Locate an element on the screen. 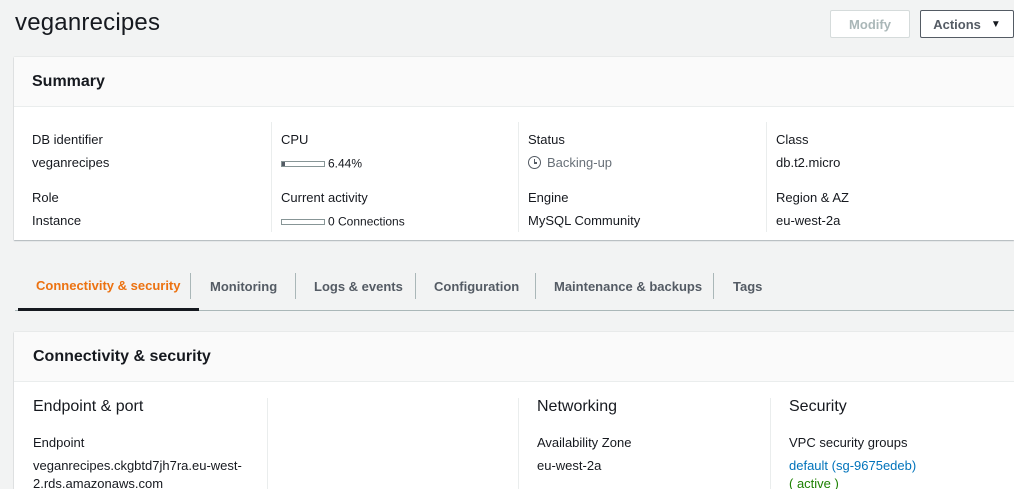 This screenshot has width=1014, height=489. status-value-row: Backing-up is located at coordinates (570, 162).